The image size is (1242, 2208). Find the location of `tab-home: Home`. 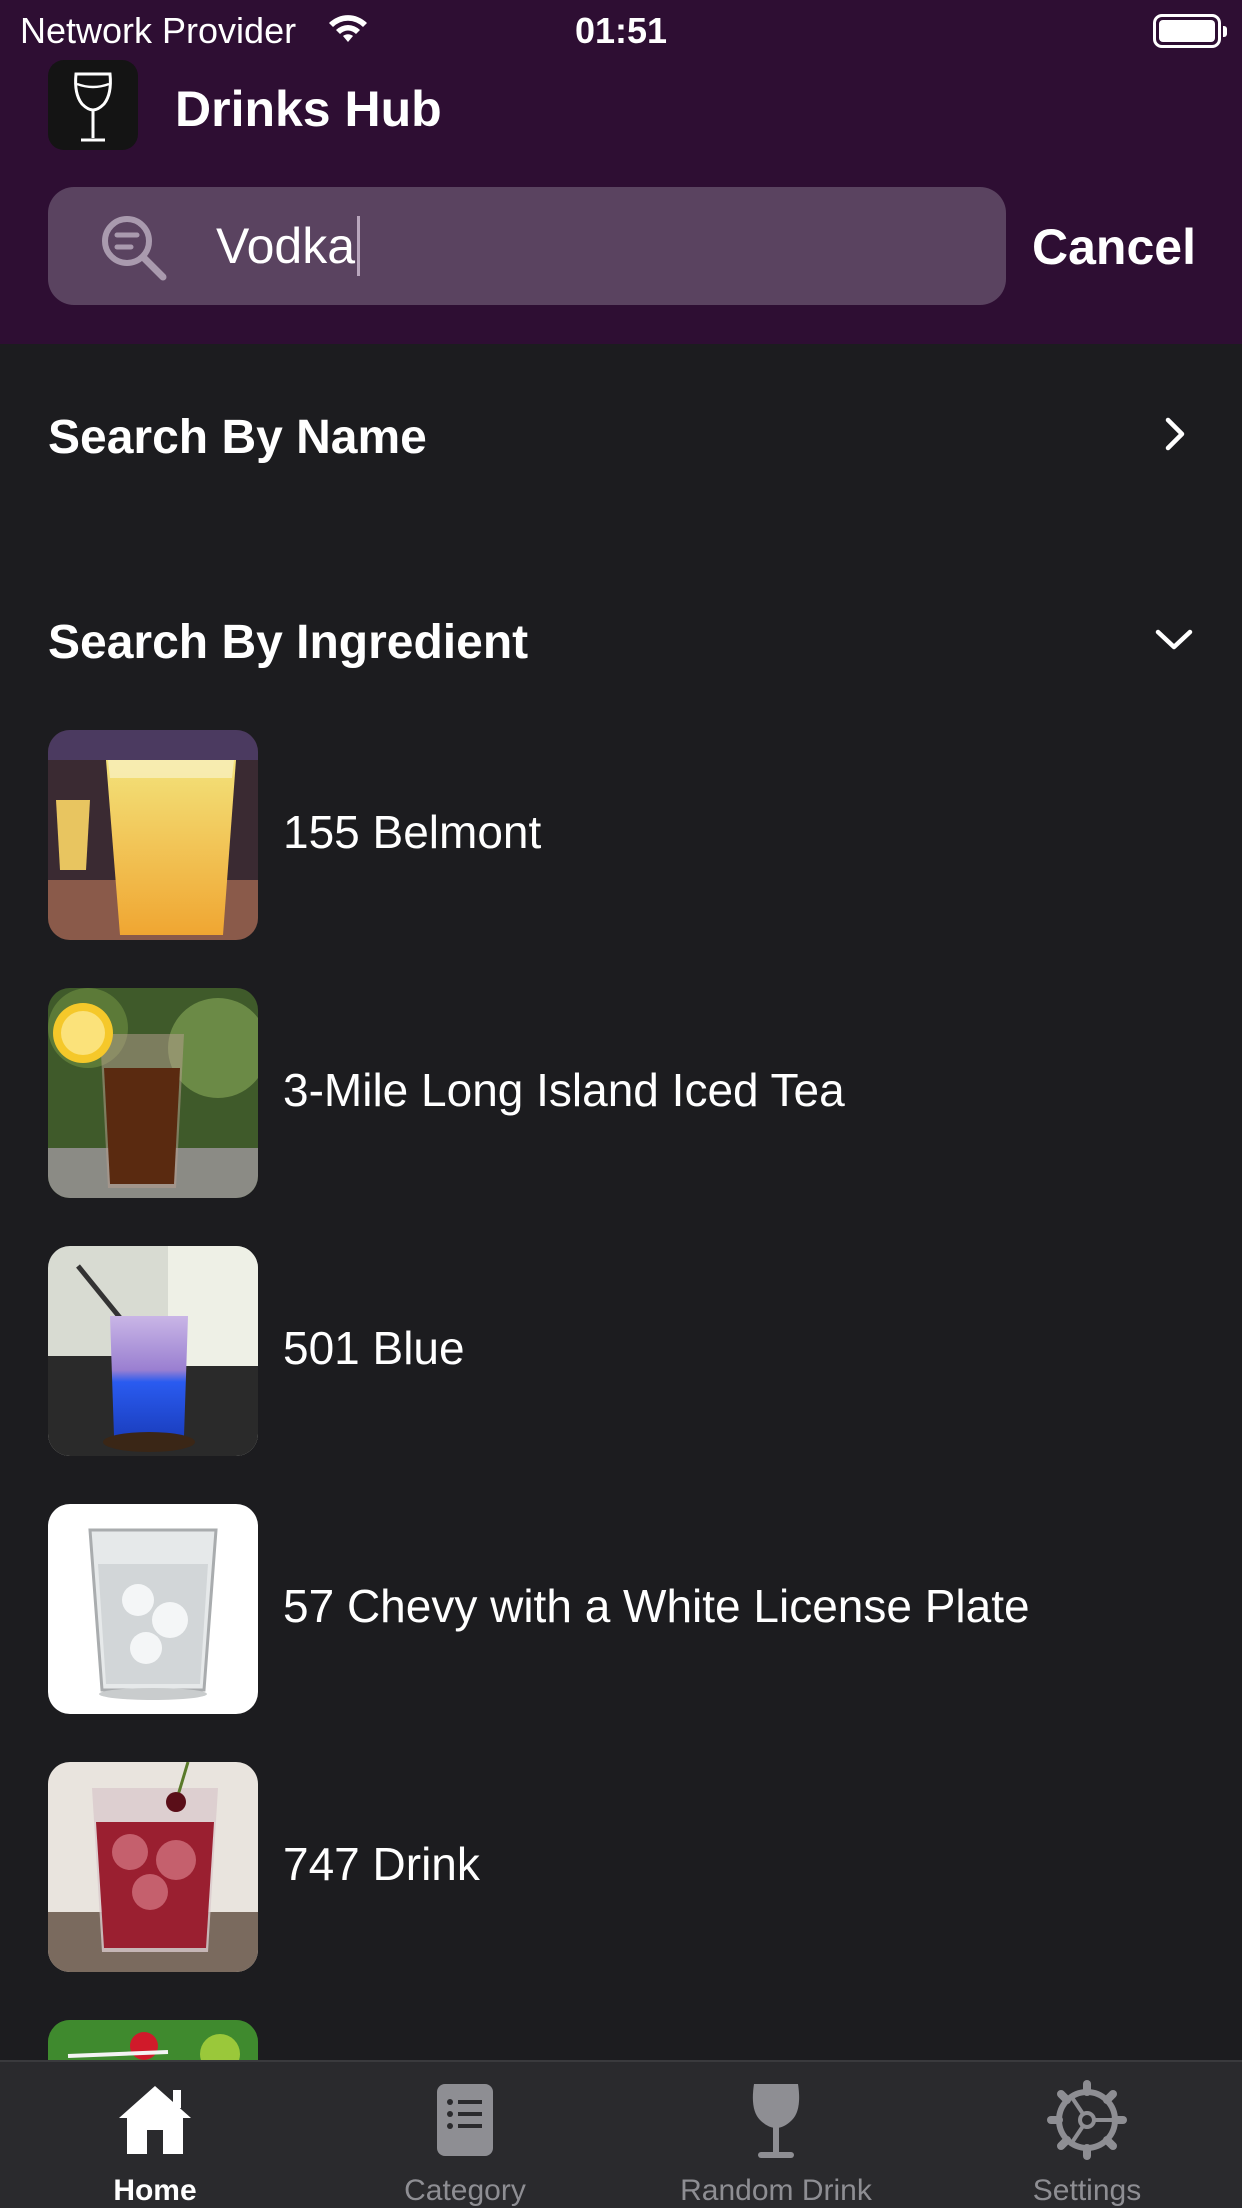

tab-home: Home is located at coordinates (155, 2135).